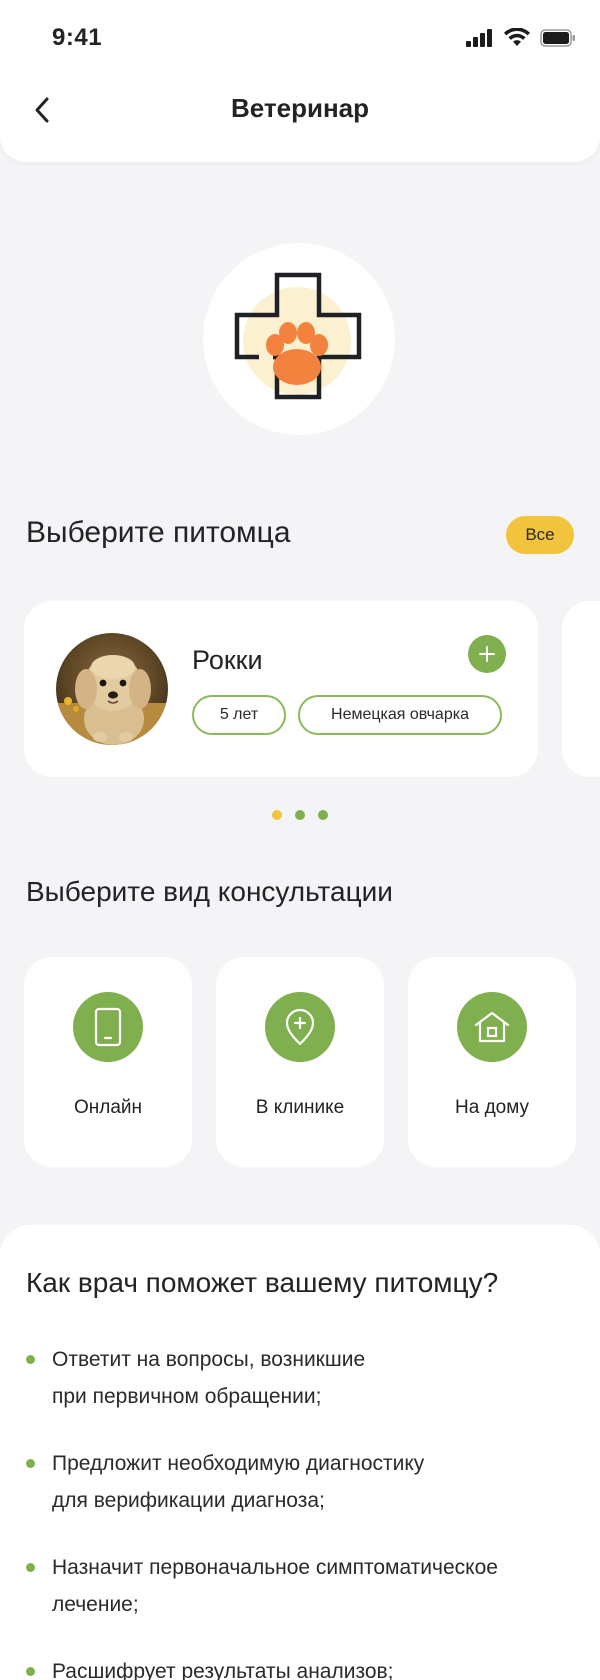 This screenshot has height=1680, width=600. I want to click on pet-name: Рокки, so click(227, 660).